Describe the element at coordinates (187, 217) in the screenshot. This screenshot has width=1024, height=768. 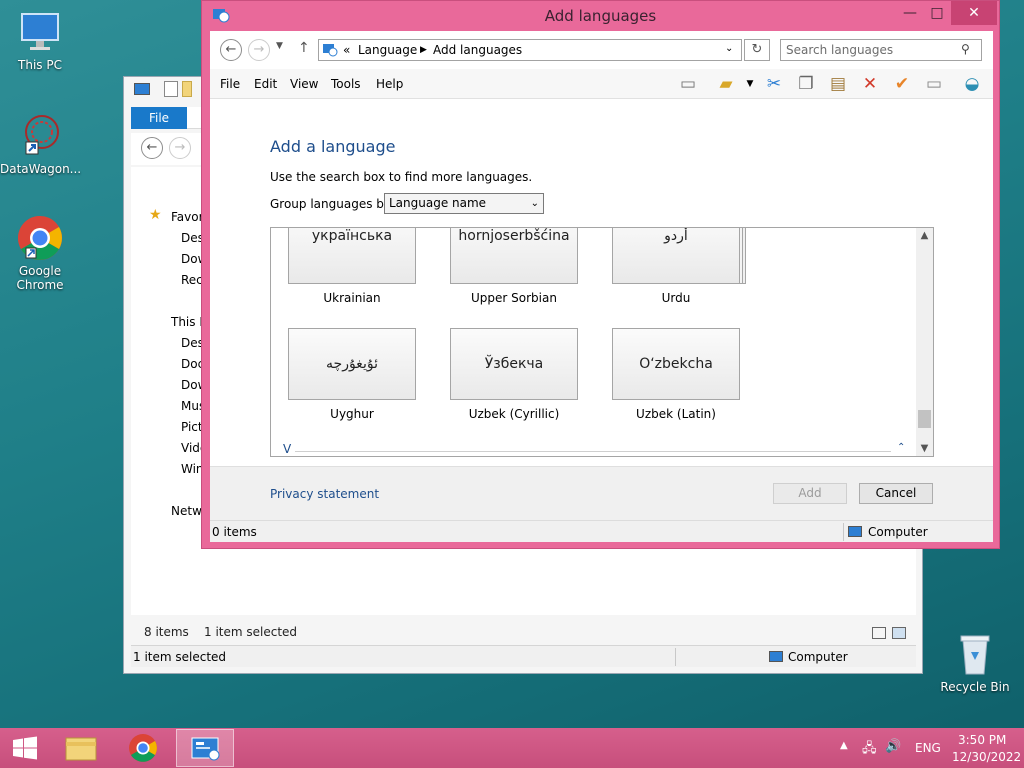
I see `nav-favorites: Favor` at that location.